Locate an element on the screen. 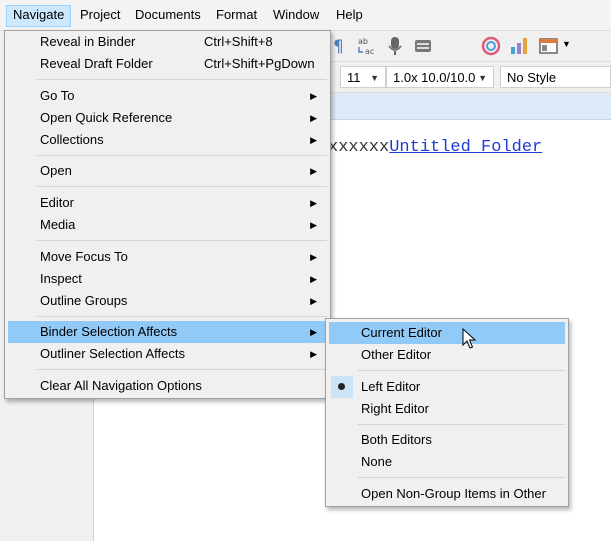  menu-item-binder-selection-affects: Binder Selection Affects ▶ is located at coordinates (167, 332).